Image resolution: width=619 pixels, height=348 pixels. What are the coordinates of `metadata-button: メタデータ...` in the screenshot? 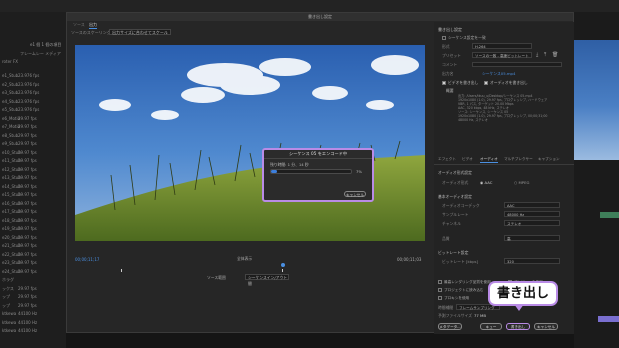 It's located at (450, 326).